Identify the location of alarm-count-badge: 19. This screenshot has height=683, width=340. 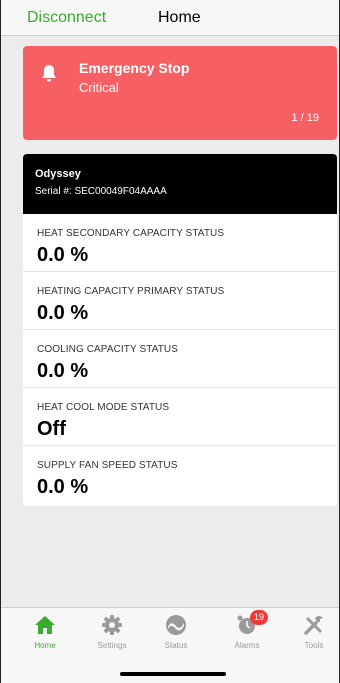
(259, 617).